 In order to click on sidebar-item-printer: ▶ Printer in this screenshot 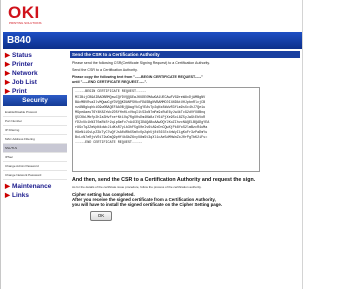, I will do `click(35, 64)`.